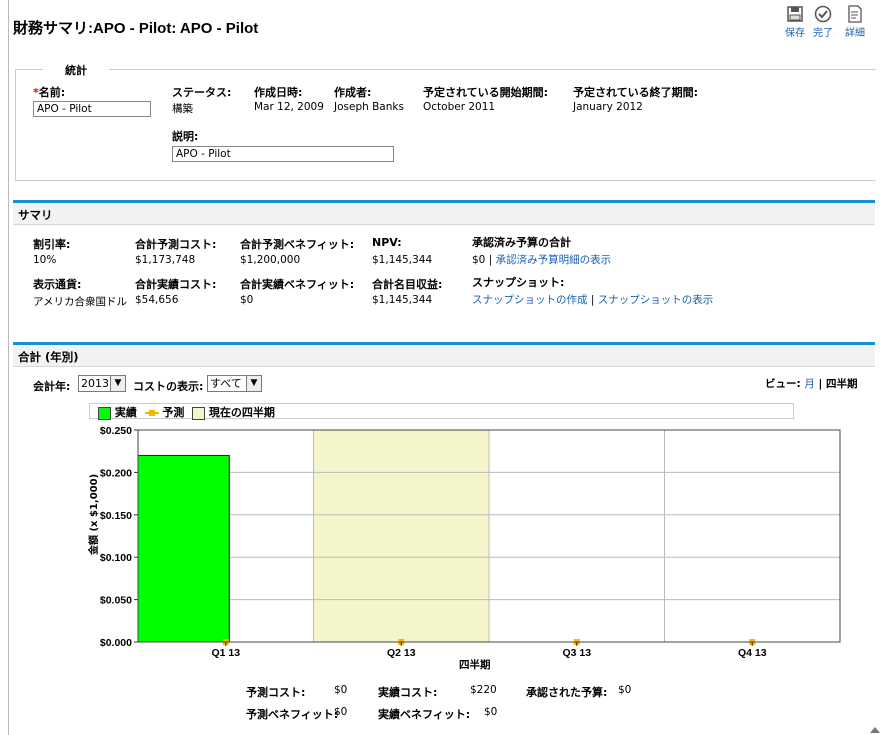 This screenshot has width=882, height=735. What do you see at coordinates (173, 412) in the screenshot?
I see `legend-forecast-label: 予測` at bounding box center [173, 412].